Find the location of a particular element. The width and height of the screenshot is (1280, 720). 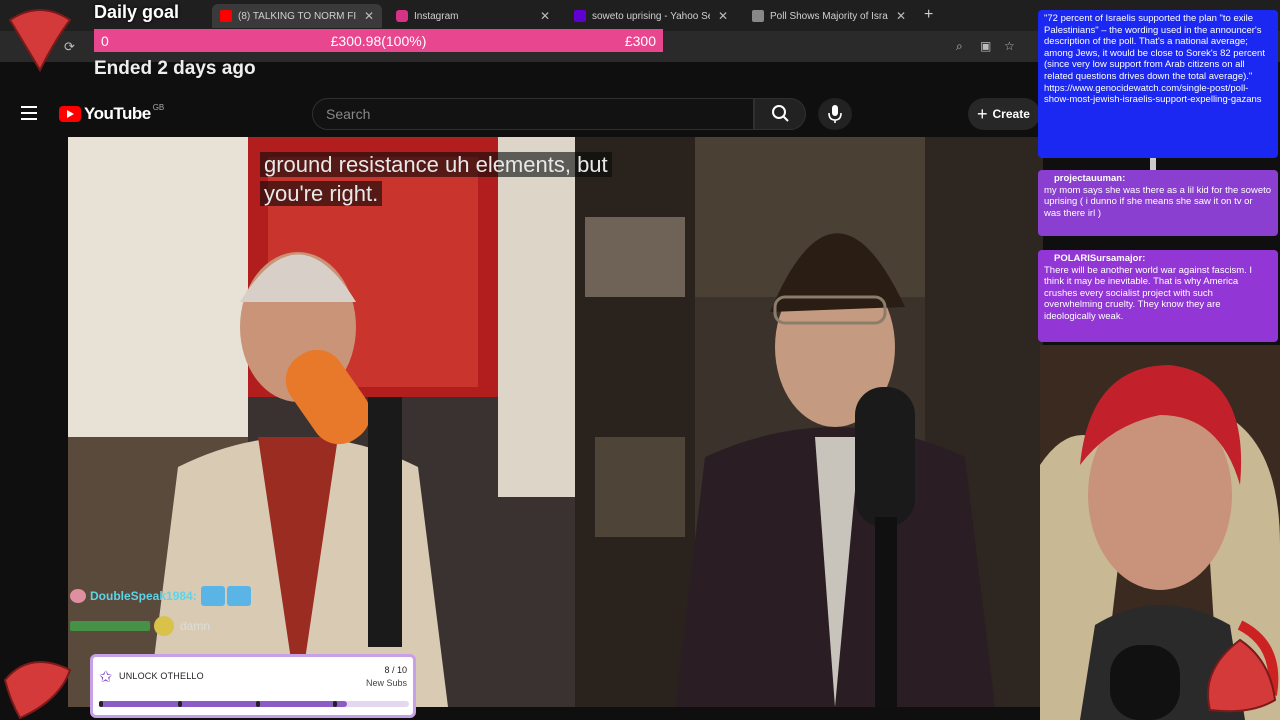

bookmark-star-icon: ☆ is located at coordinates (1009, 46).